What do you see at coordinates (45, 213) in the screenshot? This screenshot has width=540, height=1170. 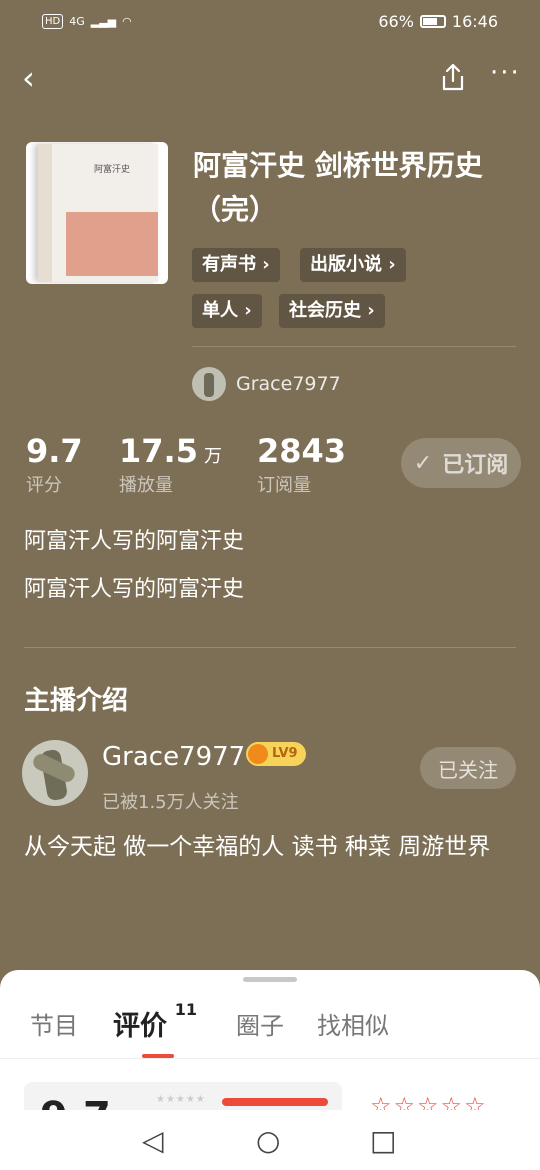 I see `cover-spine` at bounding box center [45, 213].